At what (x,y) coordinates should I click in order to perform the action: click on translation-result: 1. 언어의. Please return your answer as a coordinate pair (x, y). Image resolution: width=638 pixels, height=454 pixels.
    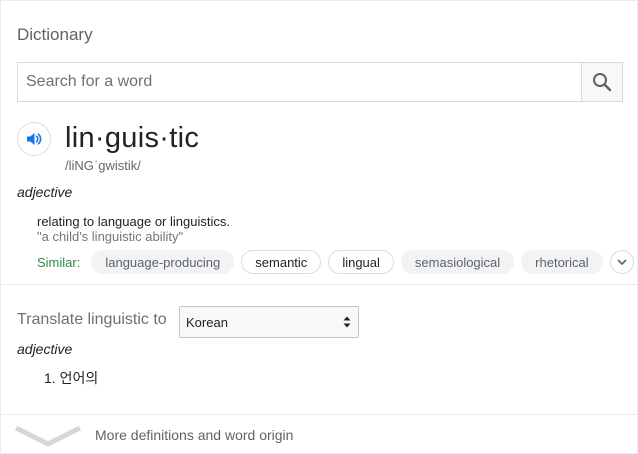
    Looking at the image, I should click on (71, 378).